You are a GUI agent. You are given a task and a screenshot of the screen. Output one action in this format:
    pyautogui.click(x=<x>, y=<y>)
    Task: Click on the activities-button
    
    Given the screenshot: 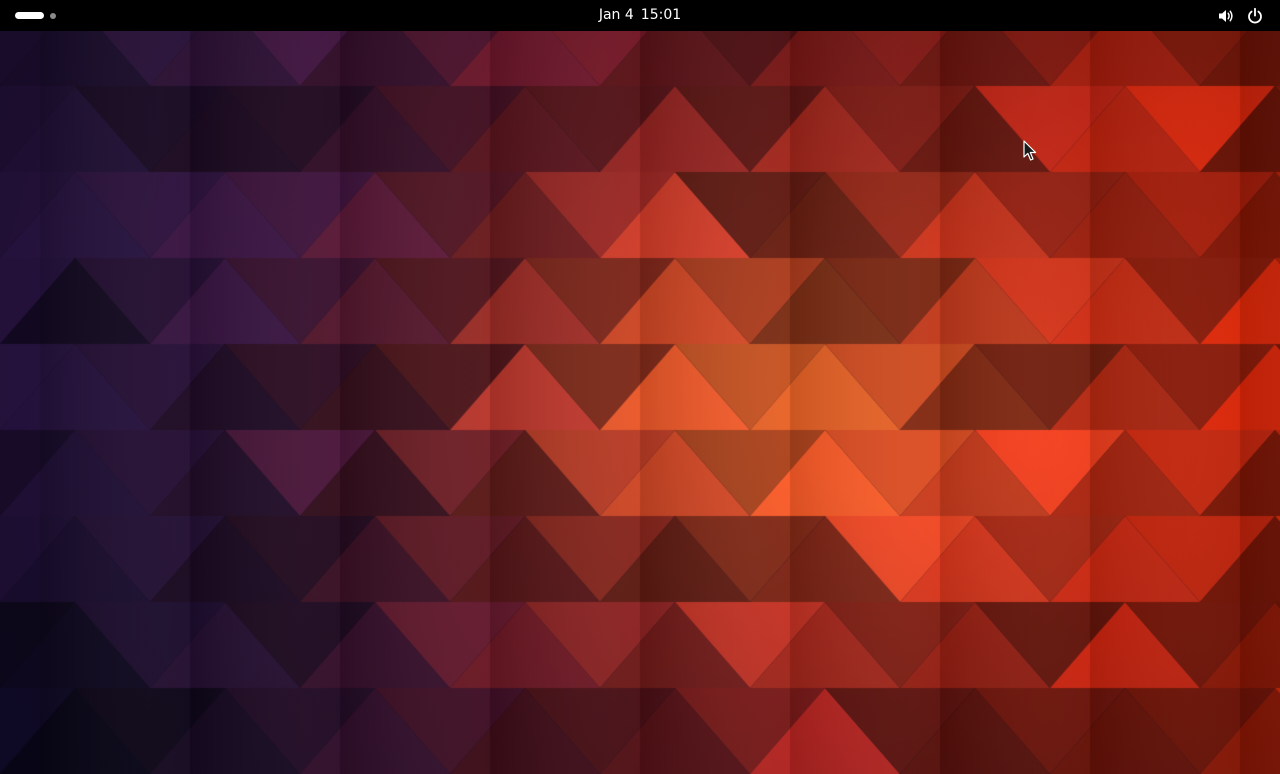 What is the action you would take?
    pyautogui.click(x=35, y=15)
    